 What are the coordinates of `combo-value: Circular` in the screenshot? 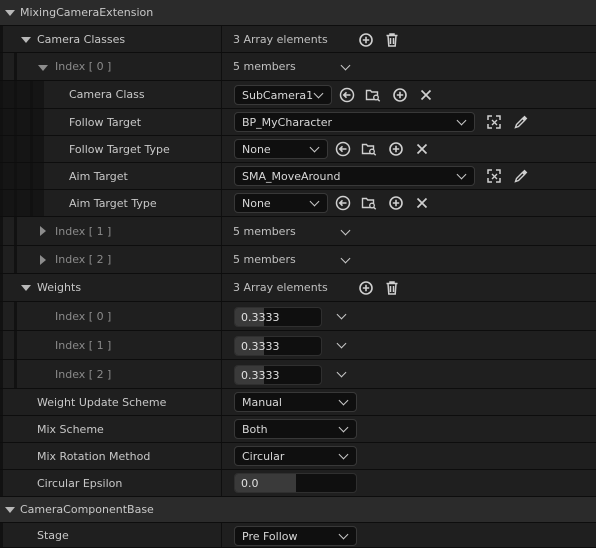 It's located at (263, 456).